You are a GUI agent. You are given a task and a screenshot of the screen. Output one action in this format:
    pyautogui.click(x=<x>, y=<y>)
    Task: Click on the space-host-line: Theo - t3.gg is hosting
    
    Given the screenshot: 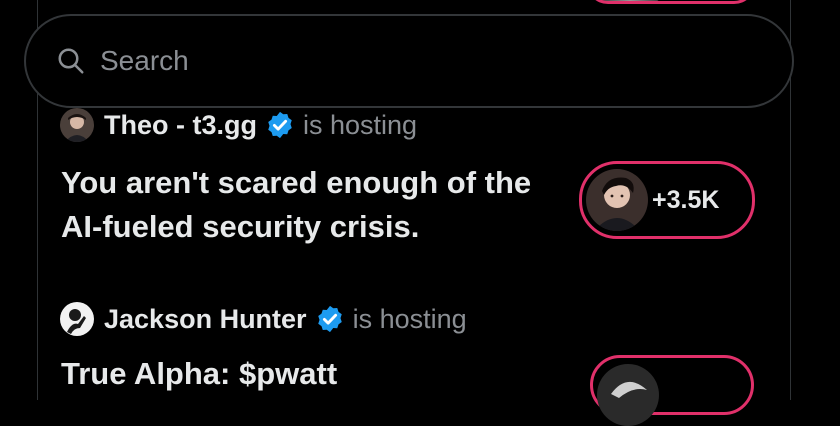 What is the action you would take?
    pyautogui.click(x=238, y=125)
    